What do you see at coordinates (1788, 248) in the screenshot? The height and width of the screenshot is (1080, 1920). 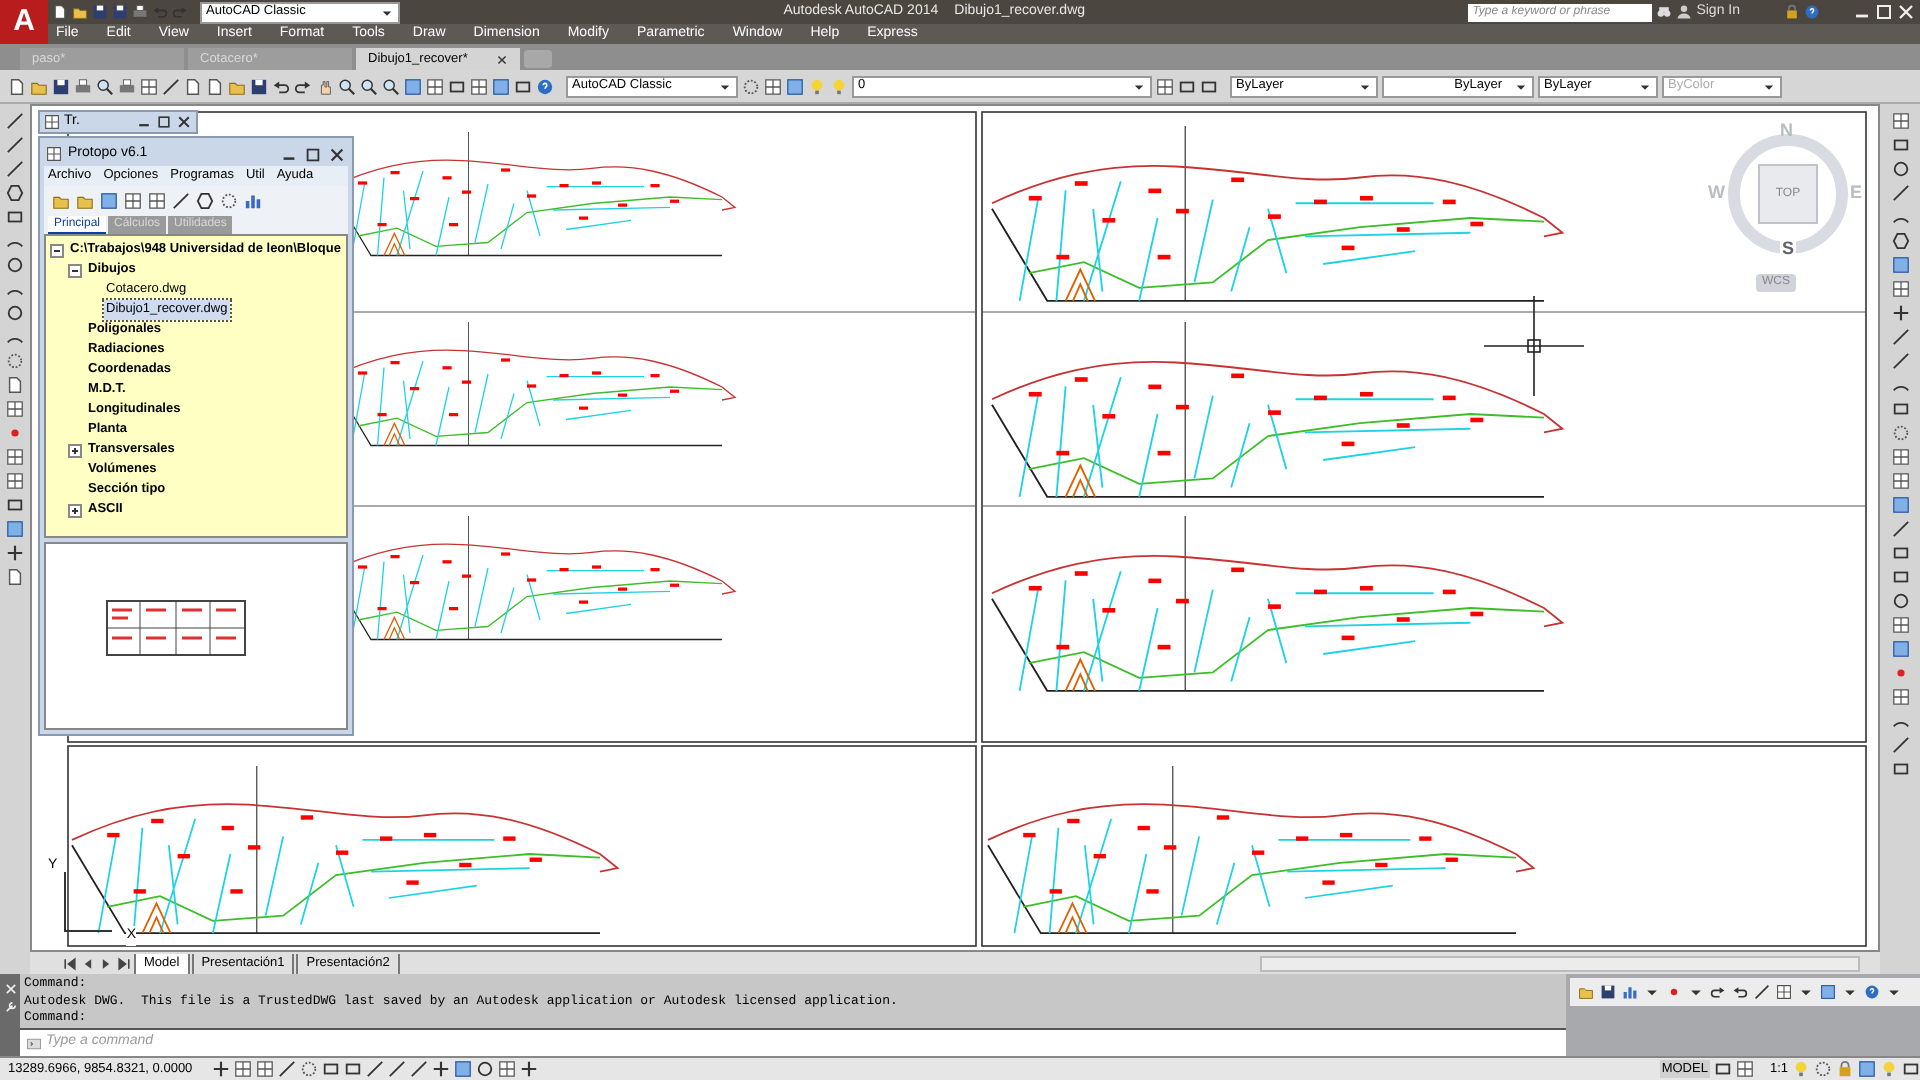 I see `compass-letter: S` at bounding box center [1788, 248].